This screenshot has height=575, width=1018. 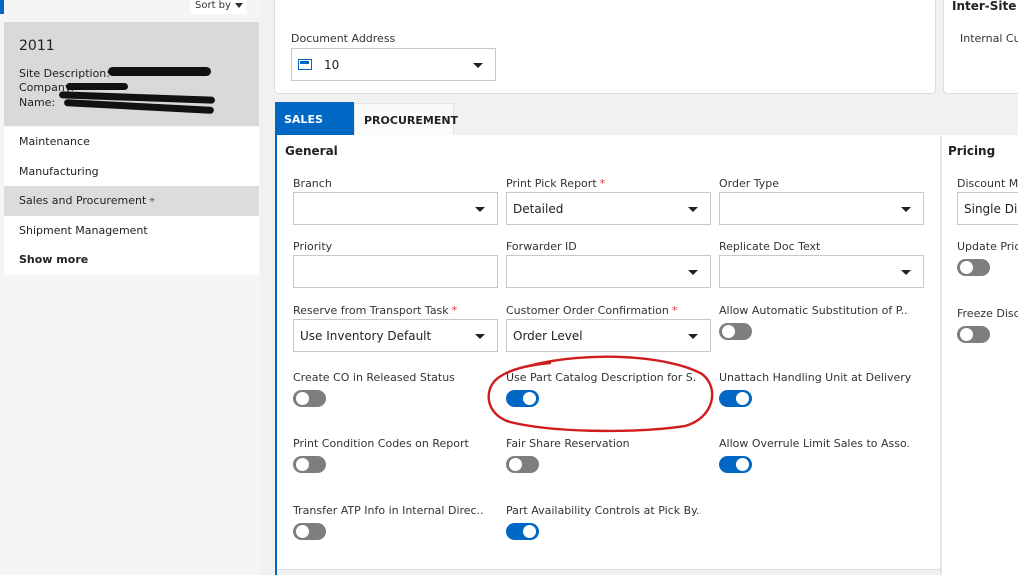 What do you see at coordinates (332, 64) in the screenshot?
I see `document-address-value: 10` at bounding box center [332, 64].